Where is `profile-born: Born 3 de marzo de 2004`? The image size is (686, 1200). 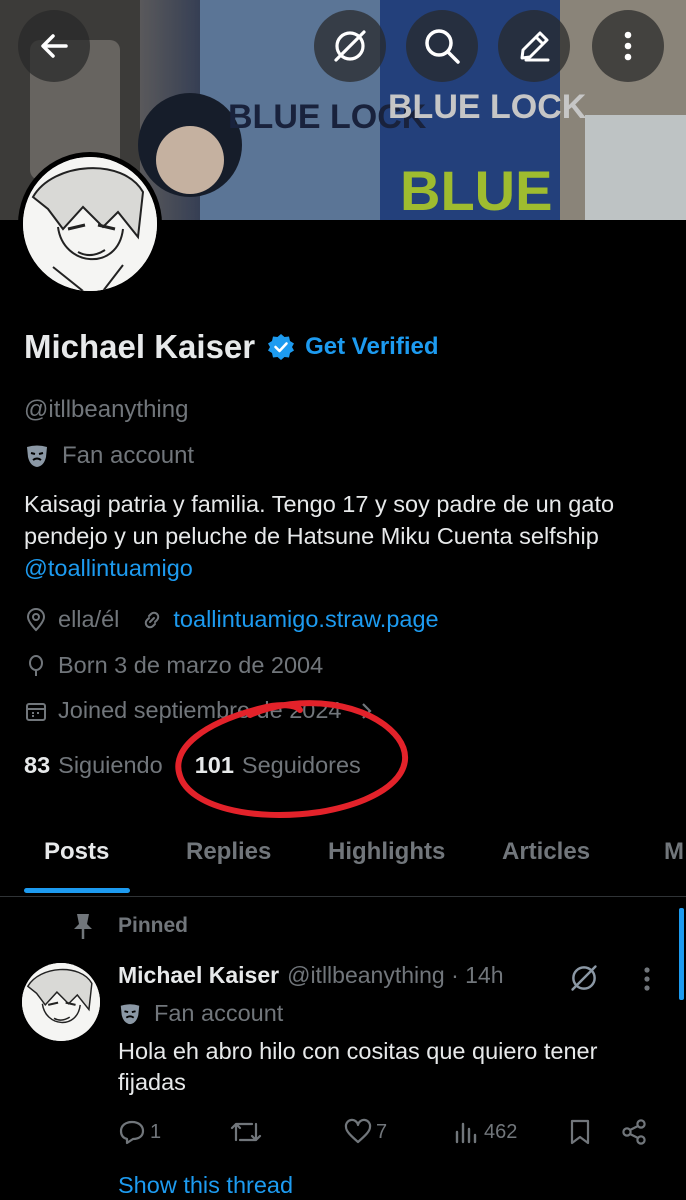
profile-born: Born 3 de marzo de 2004 is located at coordinates (191, 665).